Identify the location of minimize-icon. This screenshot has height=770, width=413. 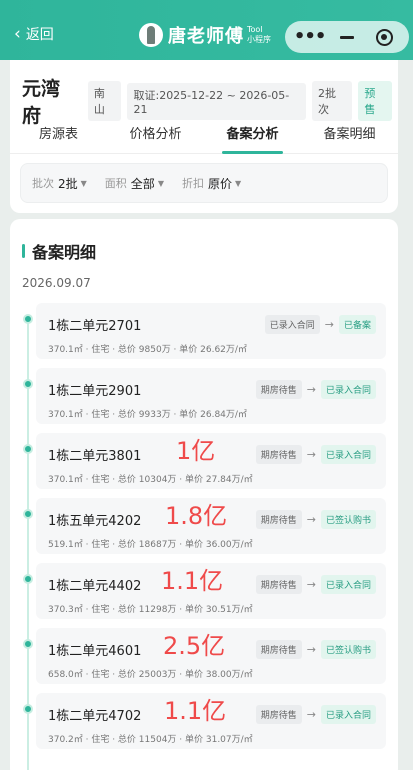
(346, 37).